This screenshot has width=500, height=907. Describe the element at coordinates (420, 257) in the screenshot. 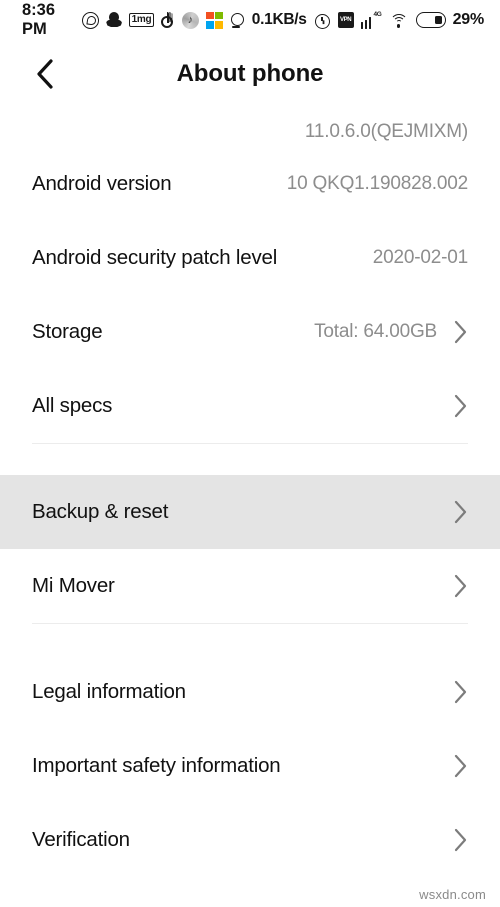

I see `row-value-security-patch: 2020-02-01` at that location.